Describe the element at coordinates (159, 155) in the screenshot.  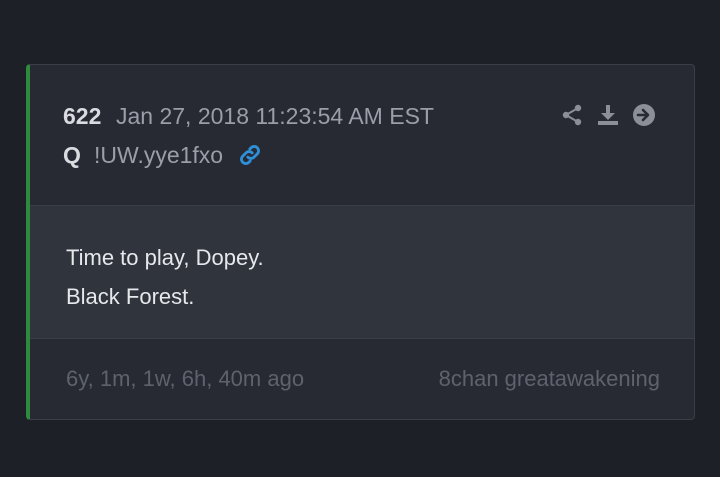
I see `post-tripcode: !UW.yye1fxo` at that location.